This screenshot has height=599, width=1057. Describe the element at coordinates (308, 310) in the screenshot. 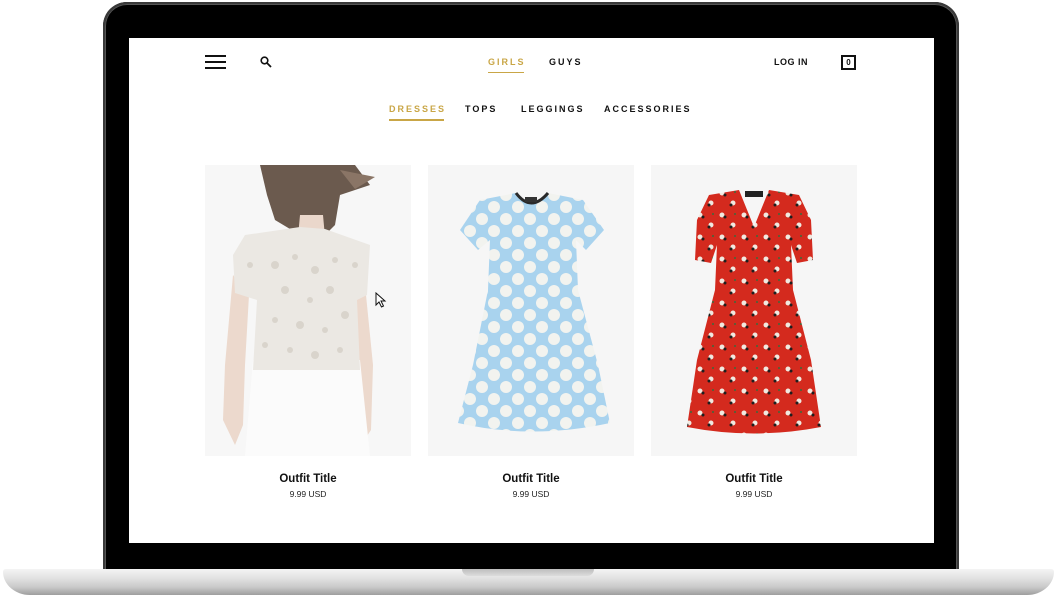

I see `lace-top-photo` at that location.